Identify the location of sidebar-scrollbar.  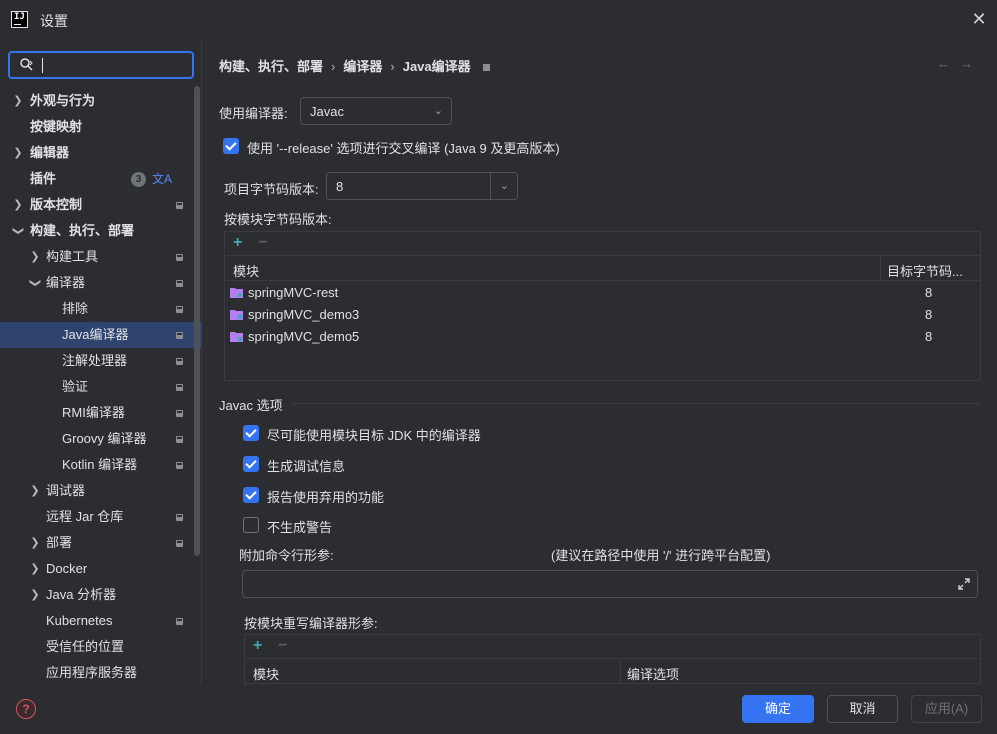
(197, 321).